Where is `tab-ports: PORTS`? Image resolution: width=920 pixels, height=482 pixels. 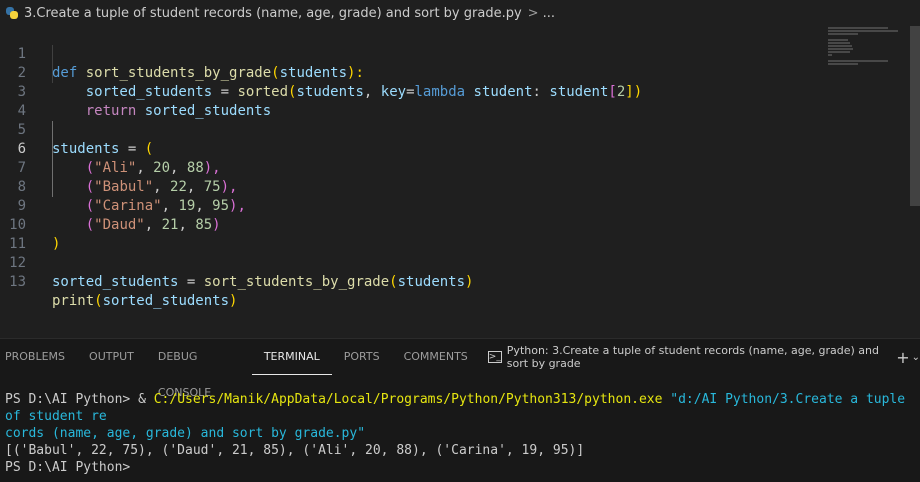
tab-ports: PORTS is located at coordinates (362, 357).